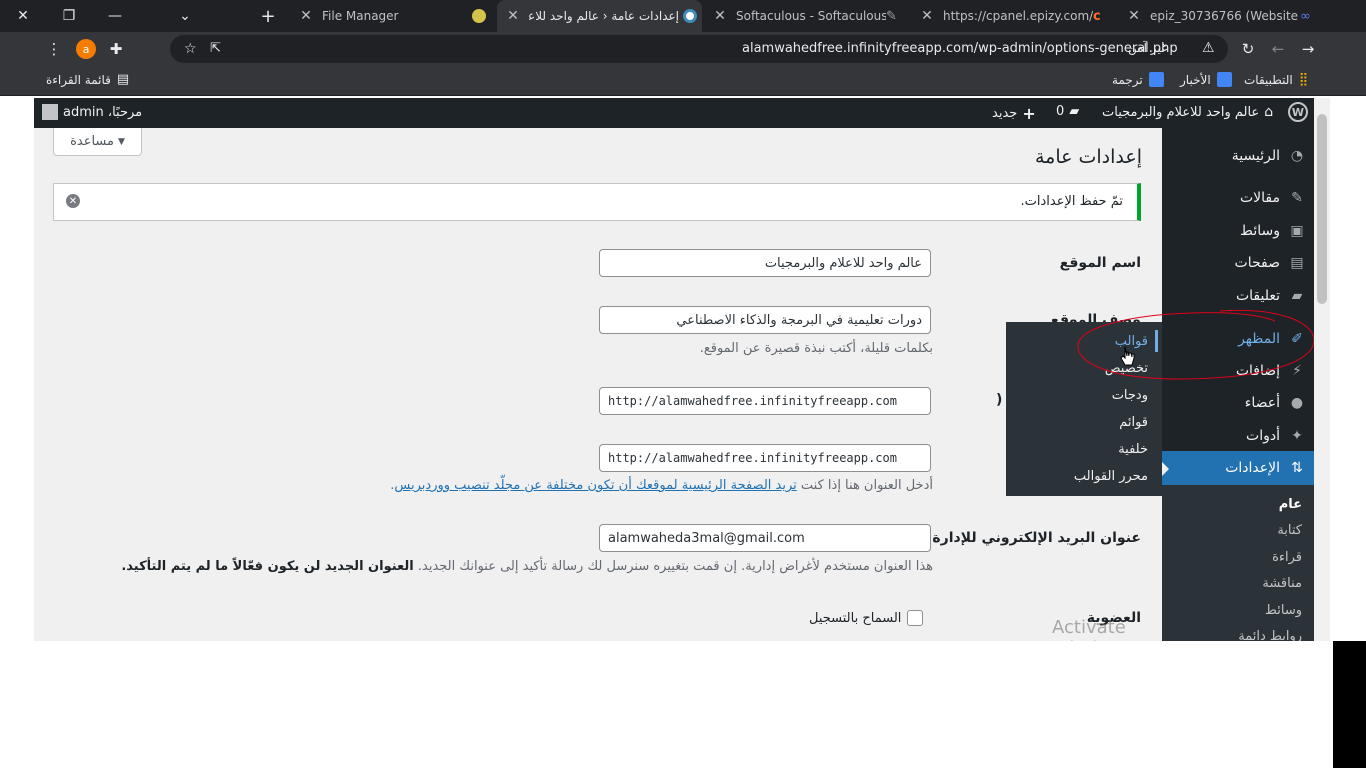  I want to click on sidebar-item-pages: صفحات ▤, so click(1238, 263).